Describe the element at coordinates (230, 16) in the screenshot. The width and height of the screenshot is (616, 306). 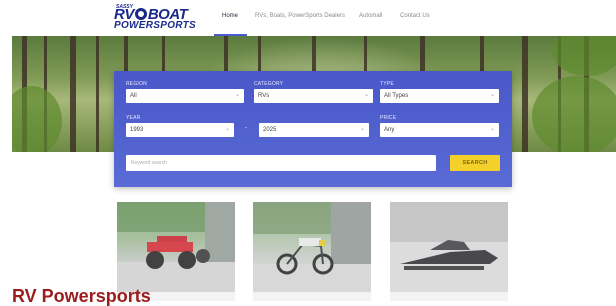
I see `nav-home: Home` at that location.